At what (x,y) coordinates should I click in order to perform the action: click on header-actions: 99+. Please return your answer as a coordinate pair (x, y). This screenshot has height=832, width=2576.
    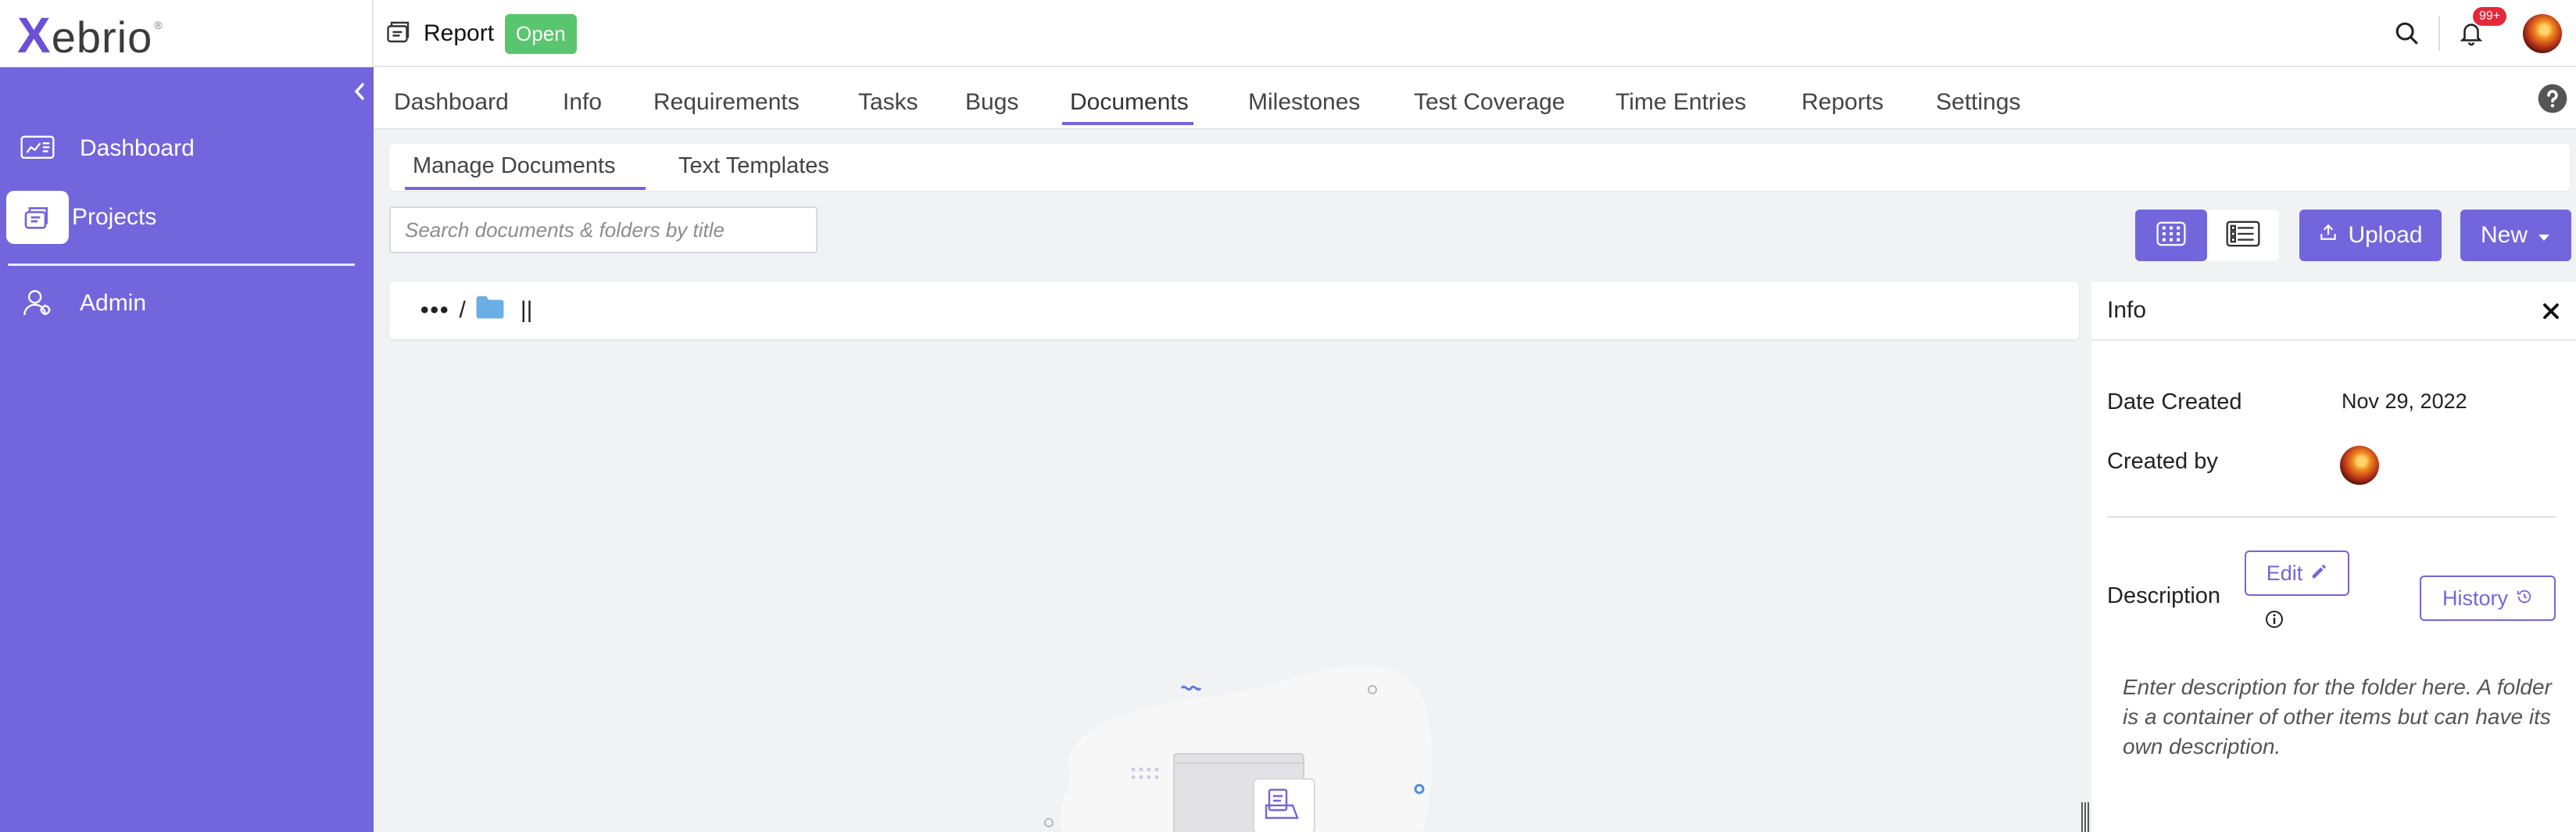
    Looking at the image, I should click on (2484, 33).